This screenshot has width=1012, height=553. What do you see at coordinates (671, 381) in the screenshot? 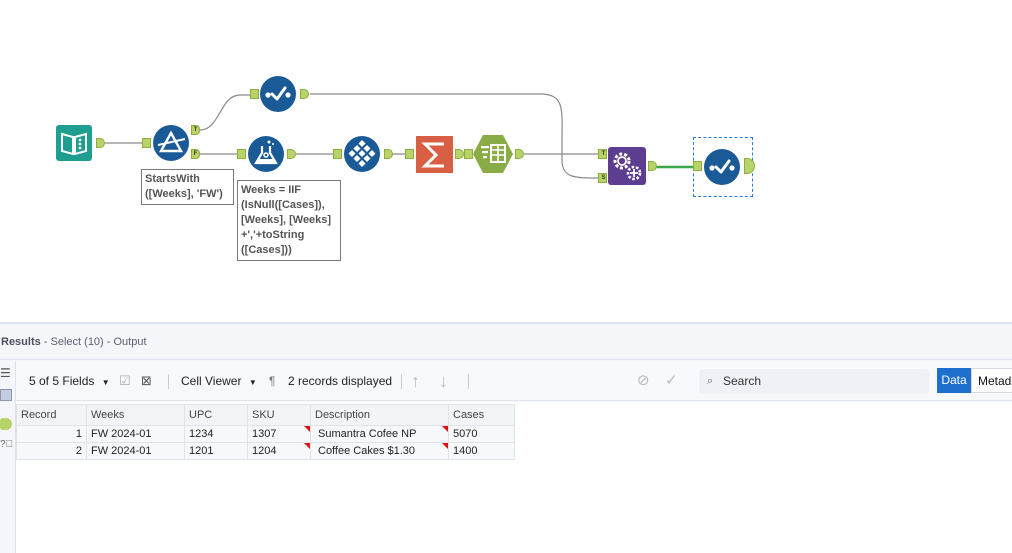
I see `check-icon: ✓` at bounding box center [671, 381].